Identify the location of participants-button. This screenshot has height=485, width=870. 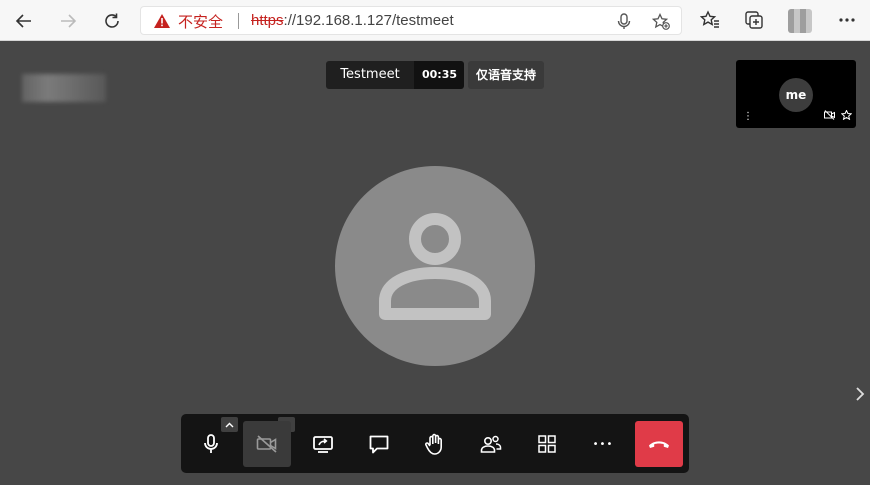
(491, 444).